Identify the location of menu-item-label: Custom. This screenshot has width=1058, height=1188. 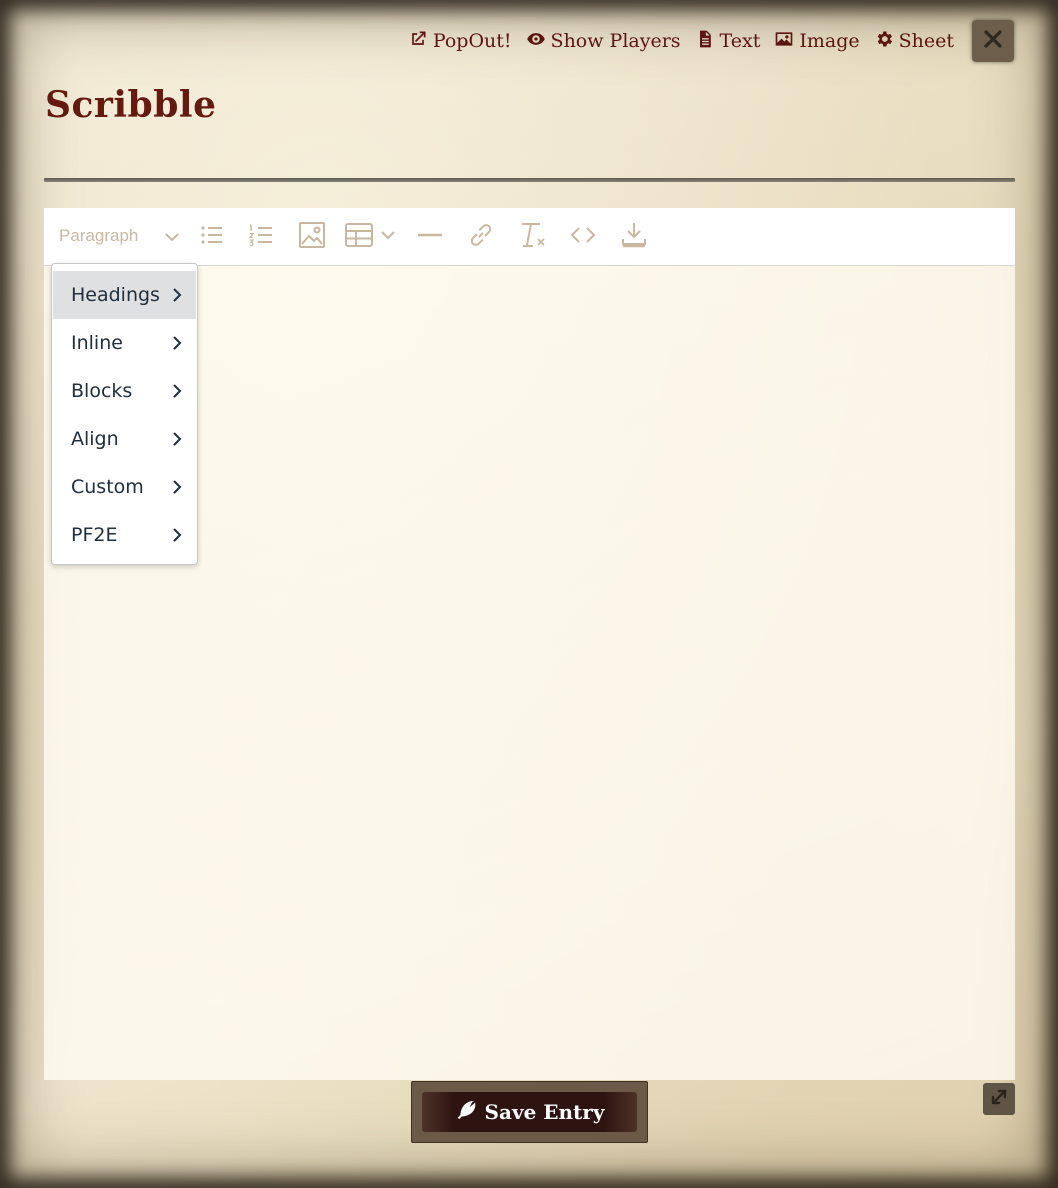
(107, 487).